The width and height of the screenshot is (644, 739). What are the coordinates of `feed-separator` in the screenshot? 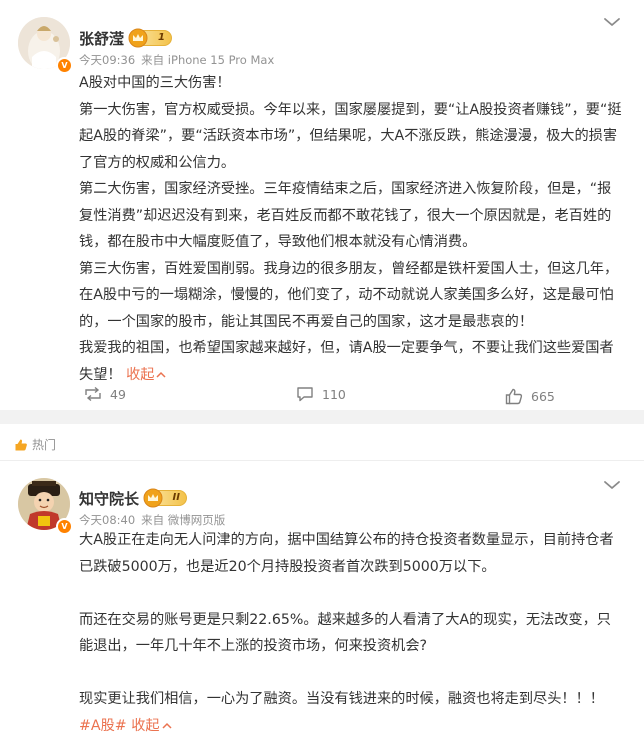 It's located at (322, 417).